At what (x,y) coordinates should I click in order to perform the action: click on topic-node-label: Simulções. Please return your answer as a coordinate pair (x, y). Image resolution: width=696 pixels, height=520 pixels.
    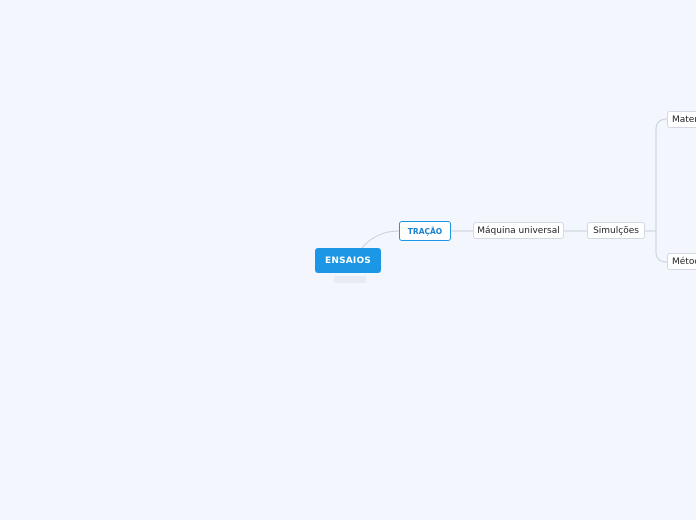
    Looking at the image, I should click on (616, 230).